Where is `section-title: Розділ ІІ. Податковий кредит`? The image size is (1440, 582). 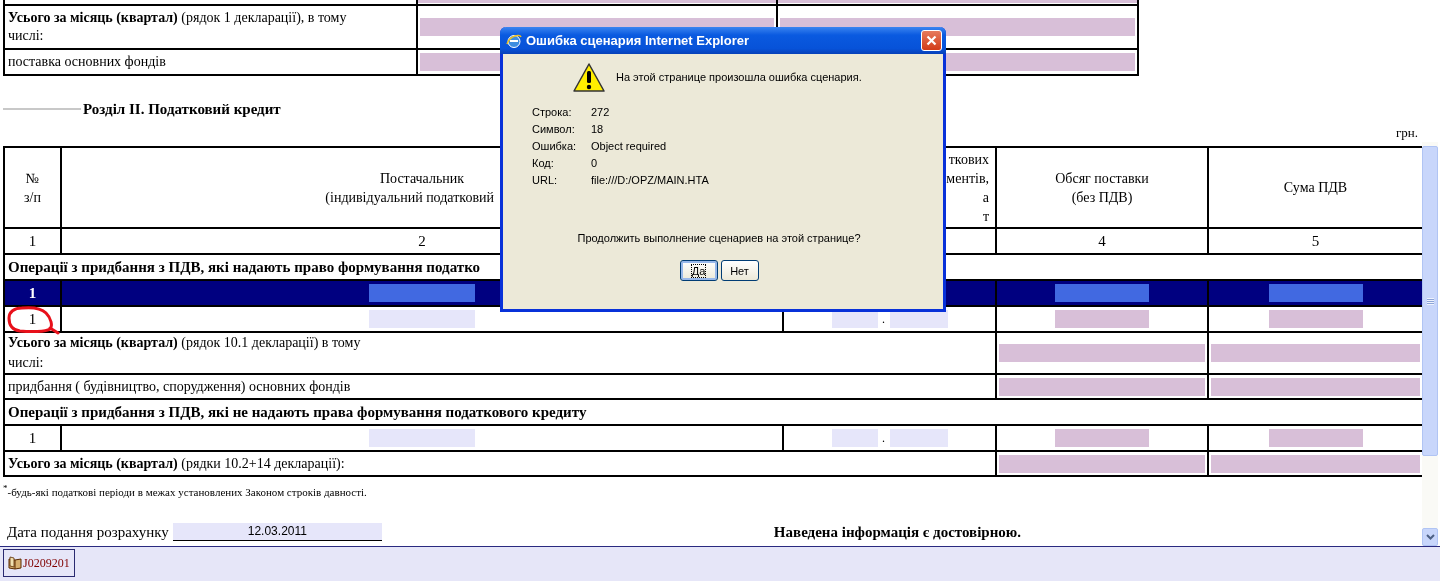
section-title: Розділ ІІ. Податковий кредит is located at coordinates (182, 109).